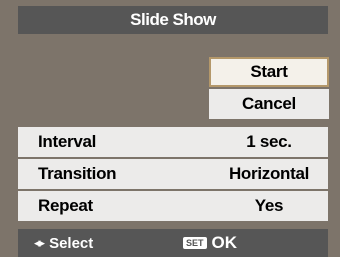 This screenshot has width=340, height=257. I want to click on select-label: Select, so click(71, 243).